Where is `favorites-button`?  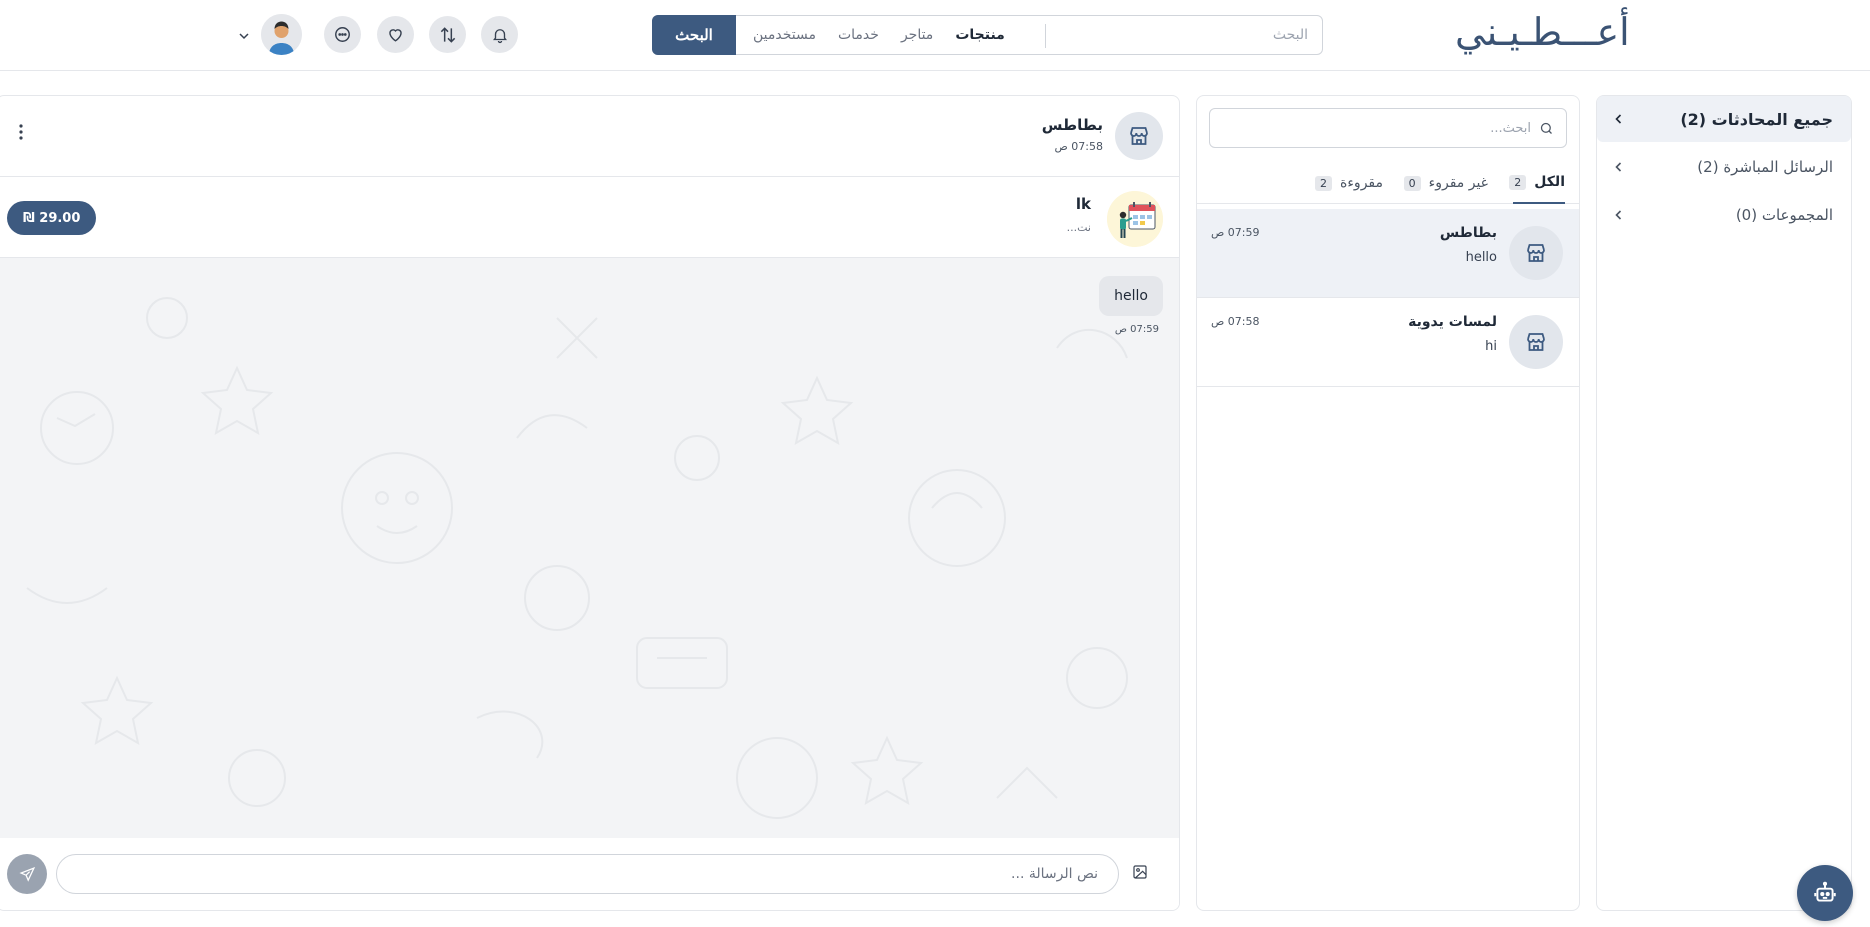 favorites-button is located at coordinates (395, 34).